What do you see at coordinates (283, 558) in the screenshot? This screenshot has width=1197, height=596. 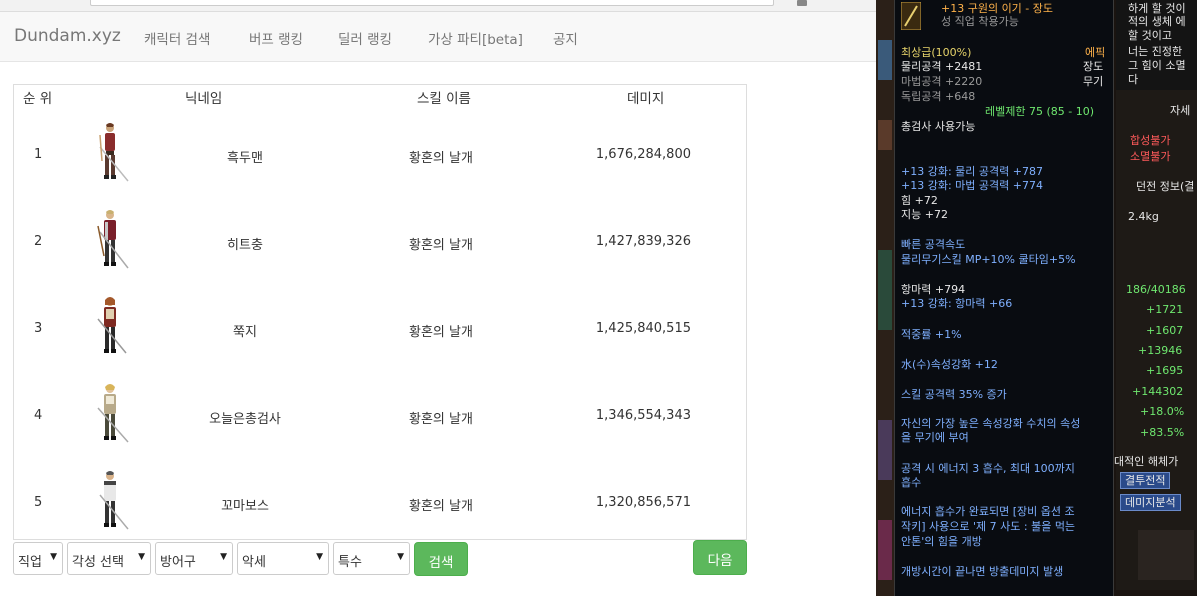 I see `accessory-select: 악세 ▼` at bounding box center [283, 558].